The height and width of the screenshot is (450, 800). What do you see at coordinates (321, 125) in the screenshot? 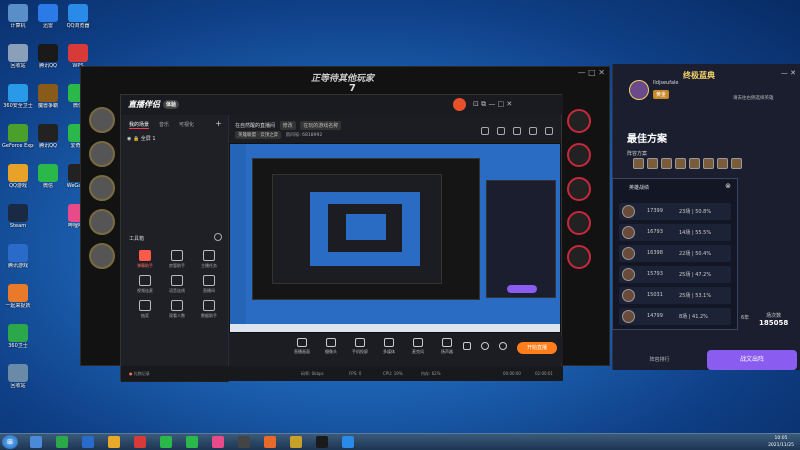
I see `room-desc: 在玩的游戏名称` at bounding box center [321, 125].